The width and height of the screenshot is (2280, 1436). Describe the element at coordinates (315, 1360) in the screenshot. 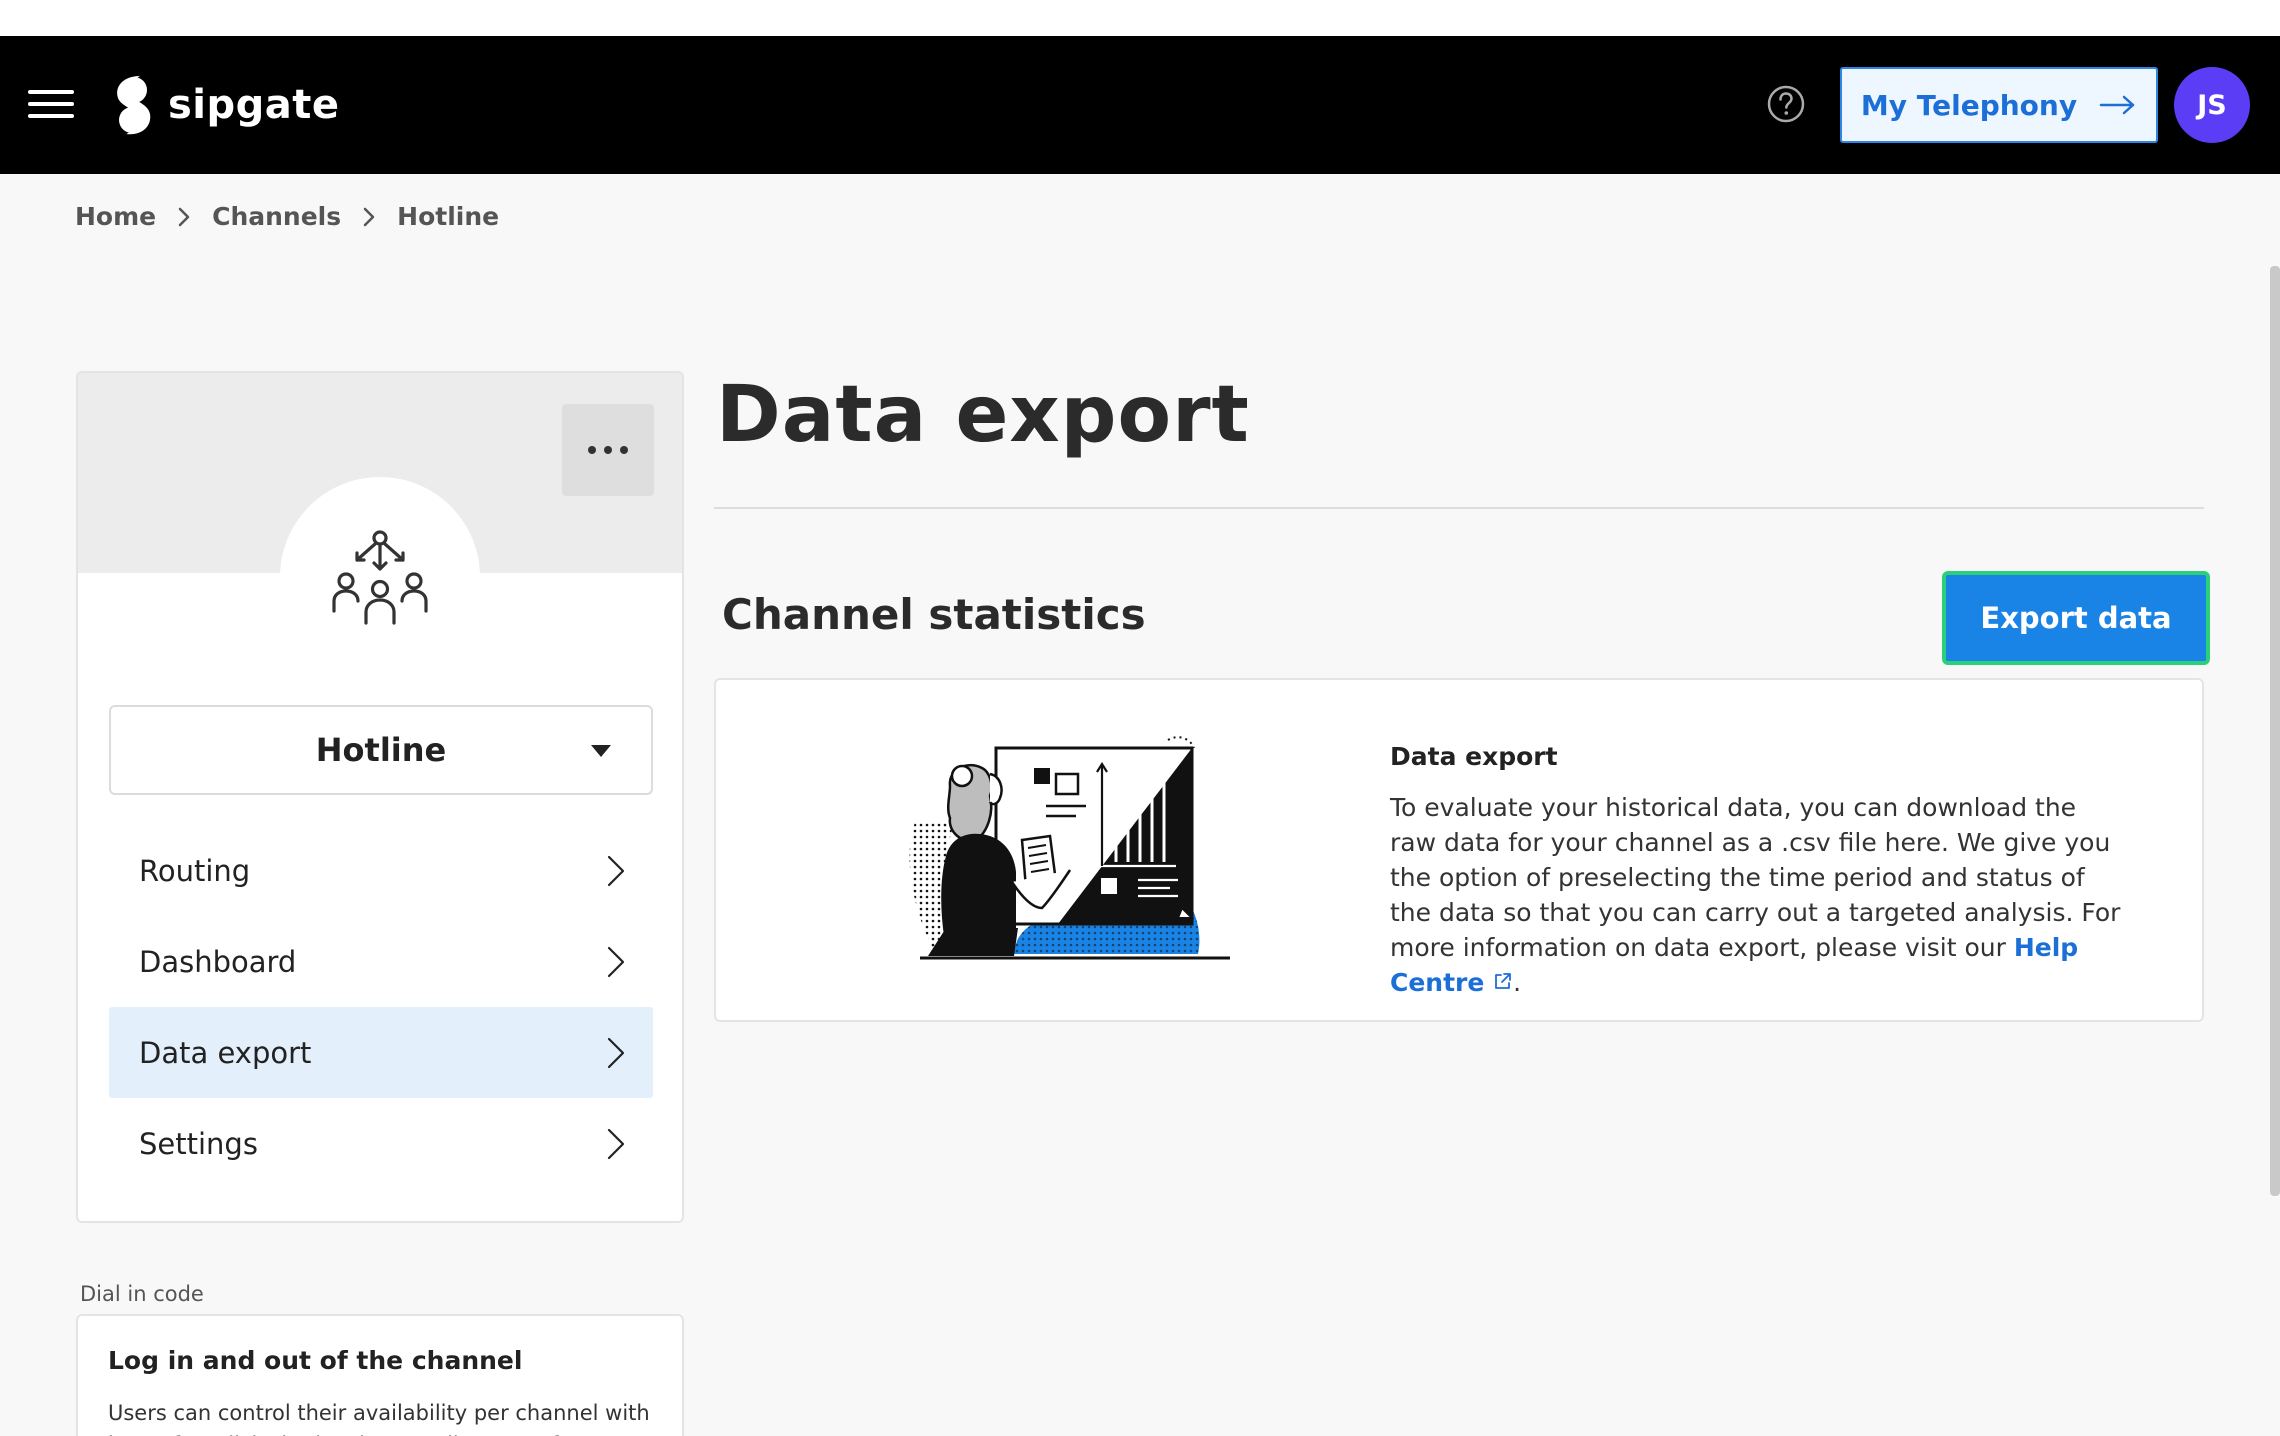

I see `dial-in-title: Log in and out of the channel` at that location.